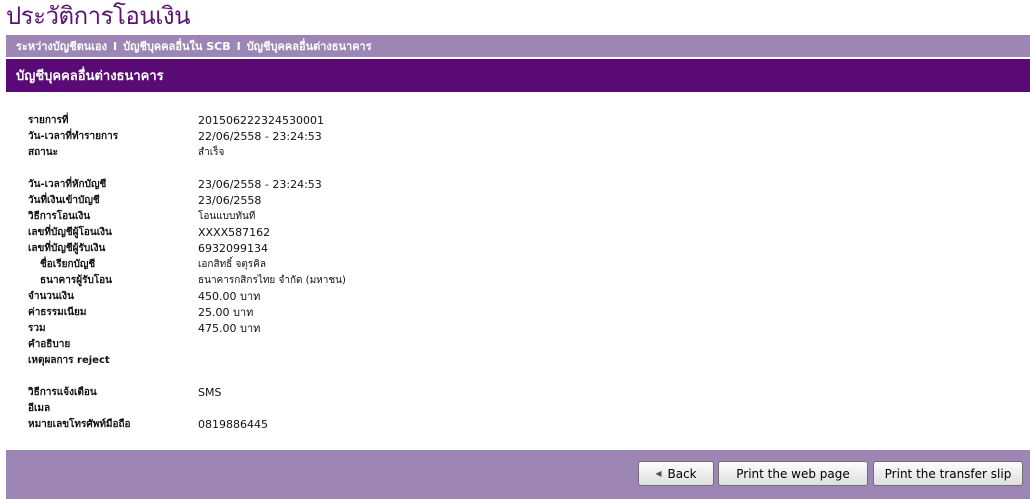 This screenshot has height=499, width=1030. I want to click on detail-label: ชื่อเรียกบัญชี, so click(68, 264).